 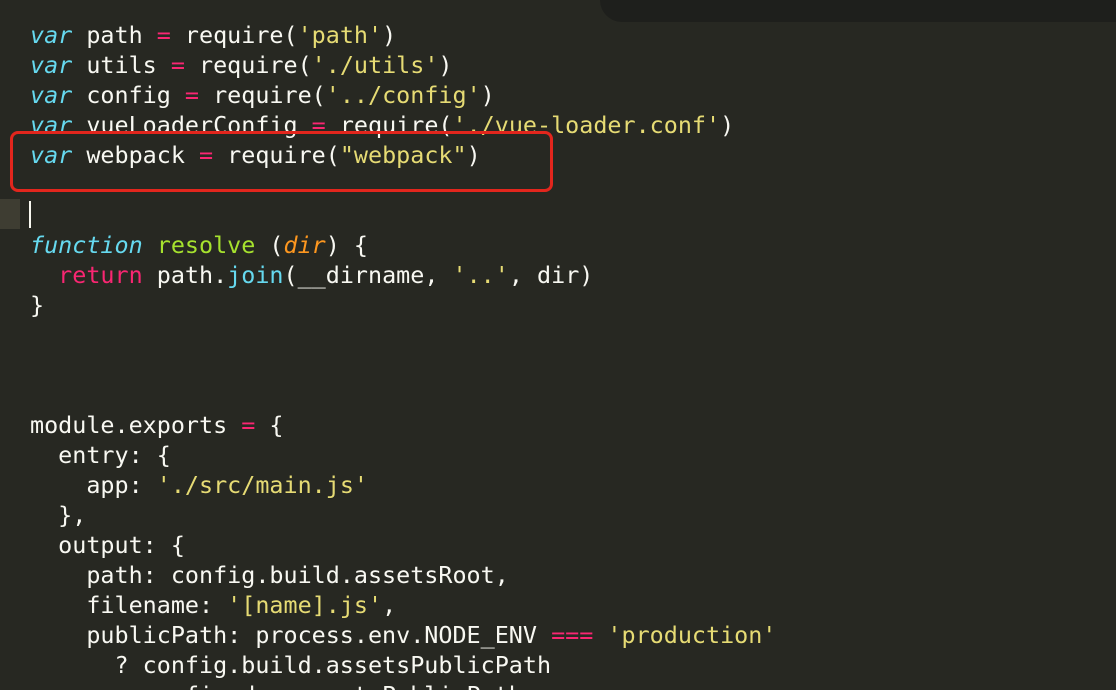 What do you see at coordinates (551, 275) in the screenshot?
I see `code-token: , dir)` at bounding box center [551, 275].